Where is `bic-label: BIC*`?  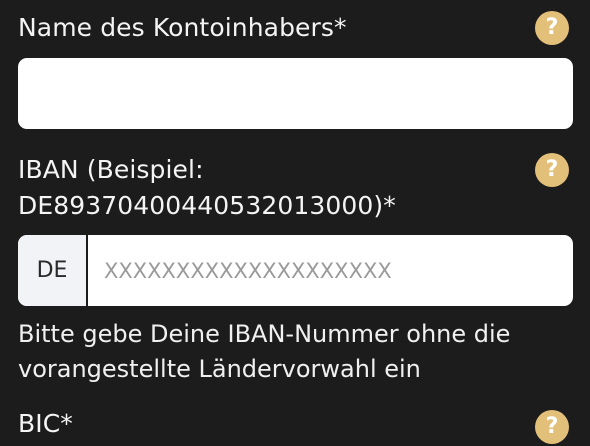 bic-label: BIC* is located at coordinates (45, 423).